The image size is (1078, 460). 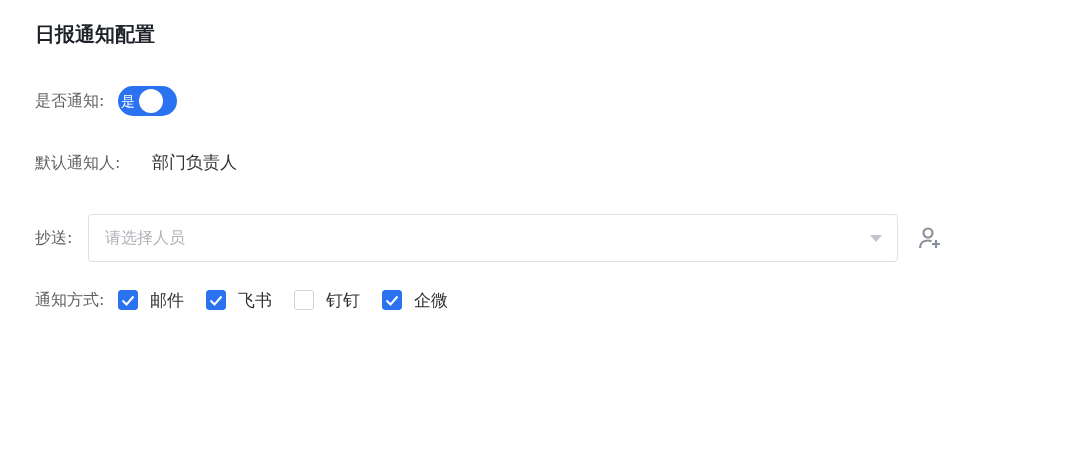 I want to click on field-label: 默认通知人:, so click(x=78, y=162).